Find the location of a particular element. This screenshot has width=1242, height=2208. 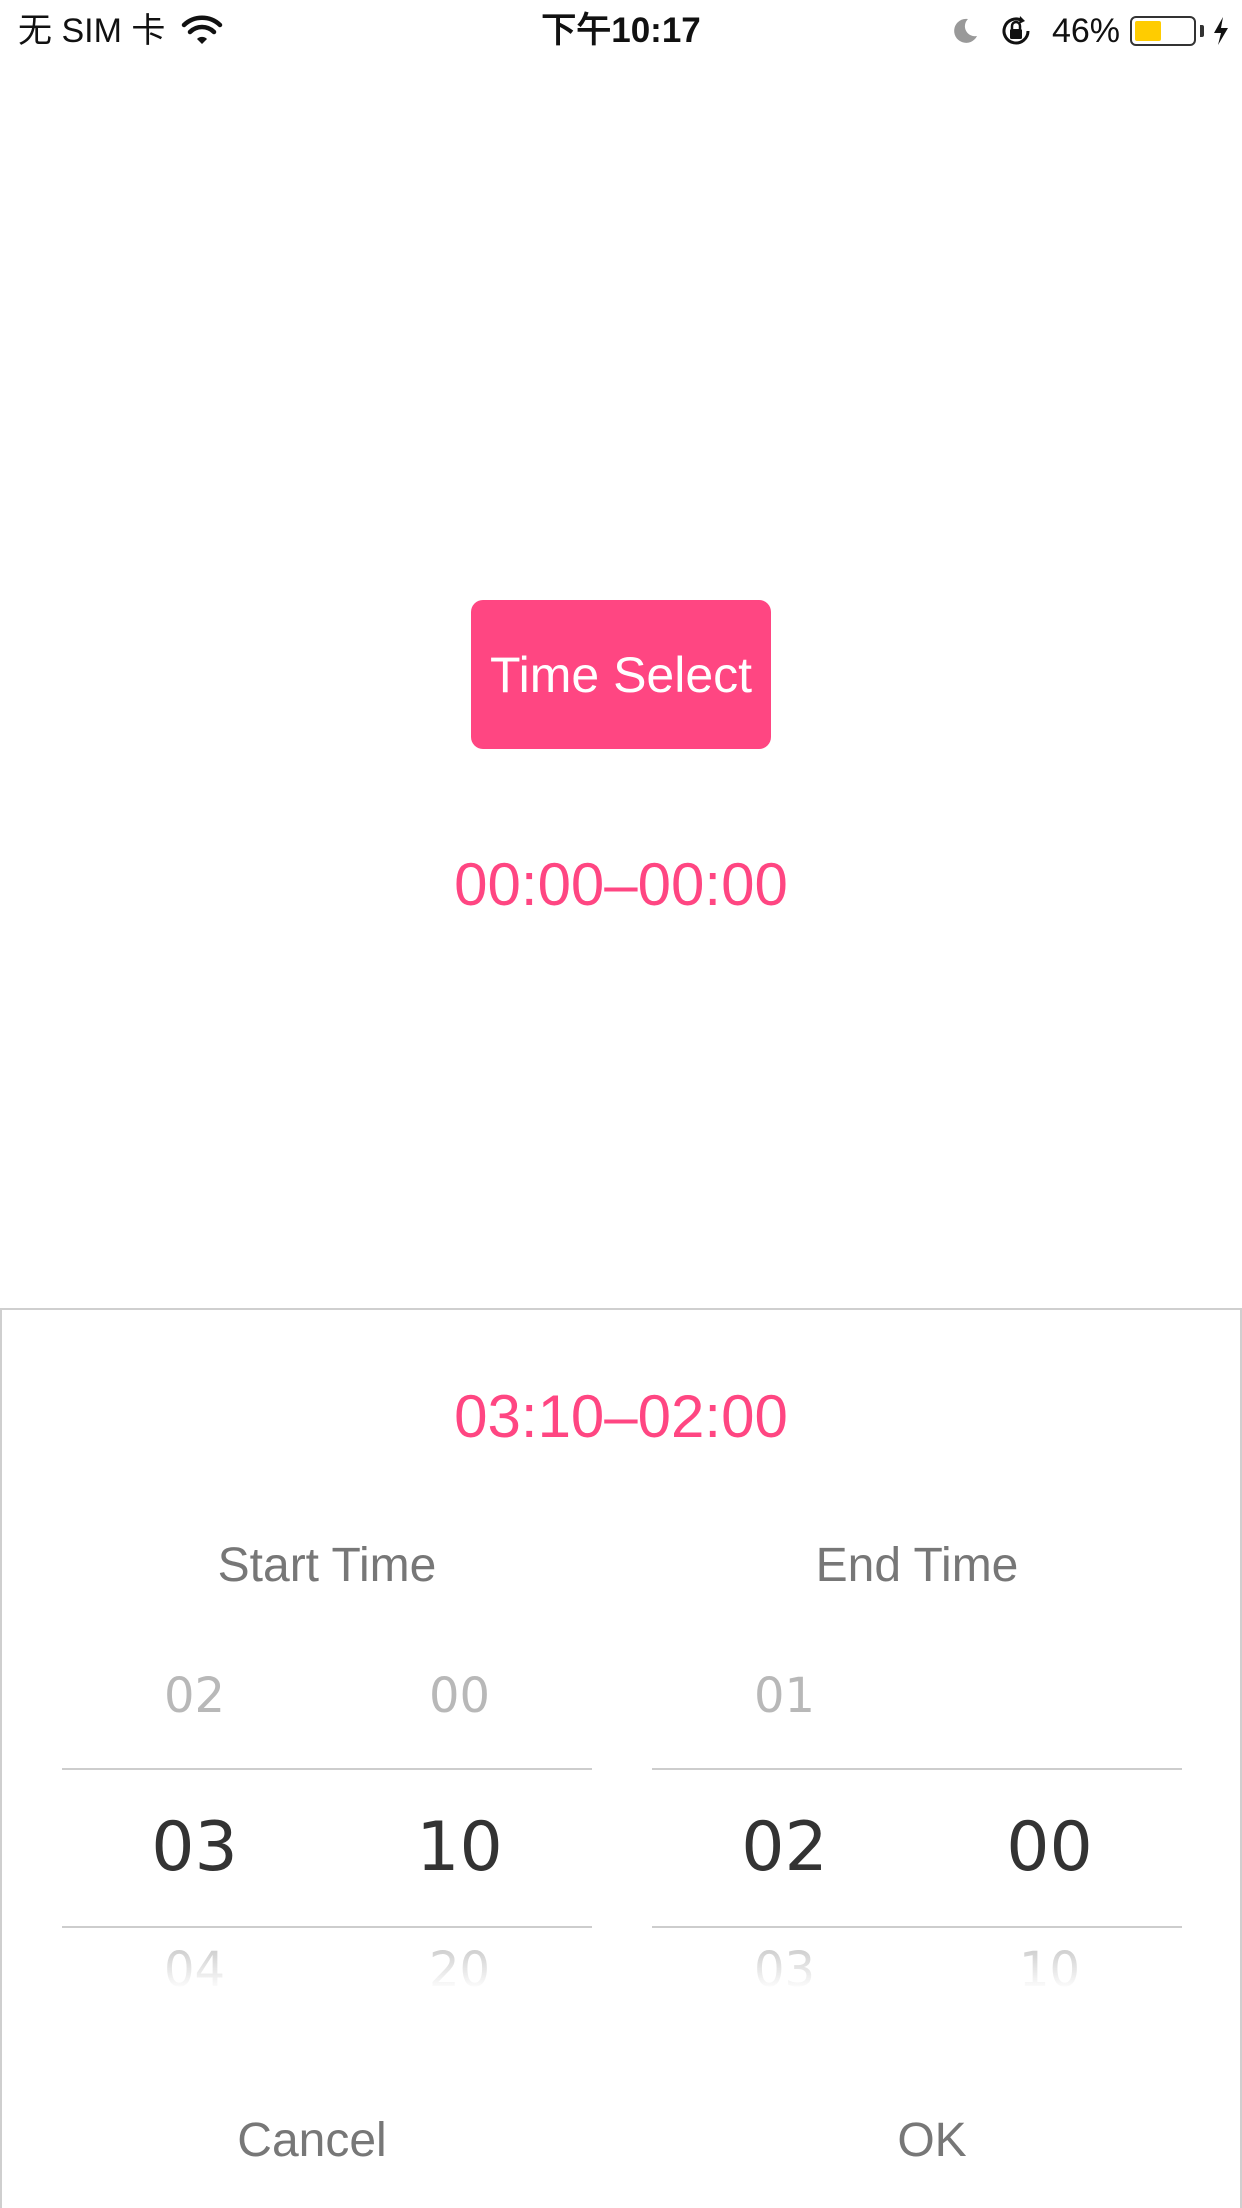

start-minute-prev: 00 is located at coordinates (459, 1696).